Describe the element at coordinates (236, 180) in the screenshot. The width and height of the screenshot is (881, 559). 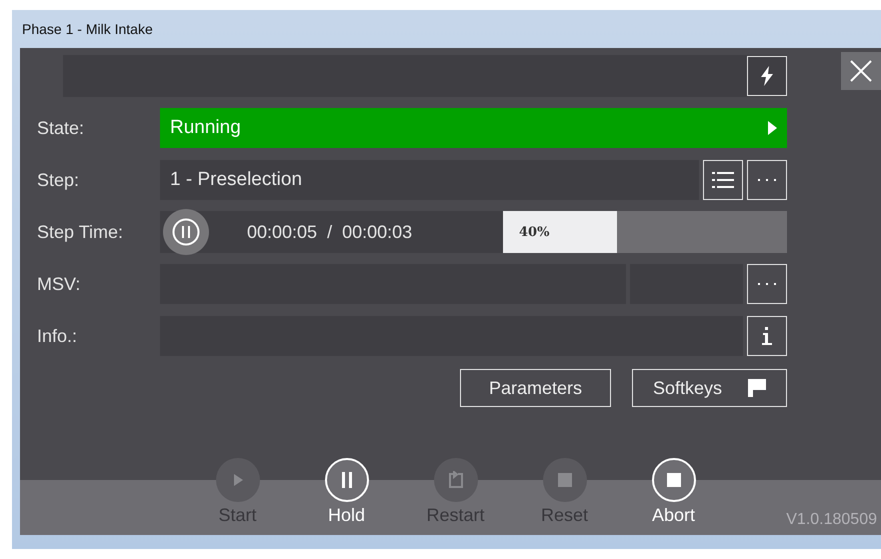
I see `step-value: 1 - Preselection` at that location.